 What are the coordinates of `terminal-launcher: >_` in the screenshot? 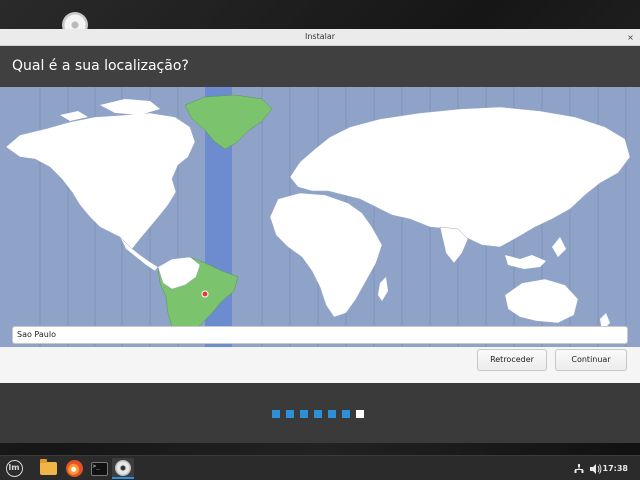 It's located at (99, 468).